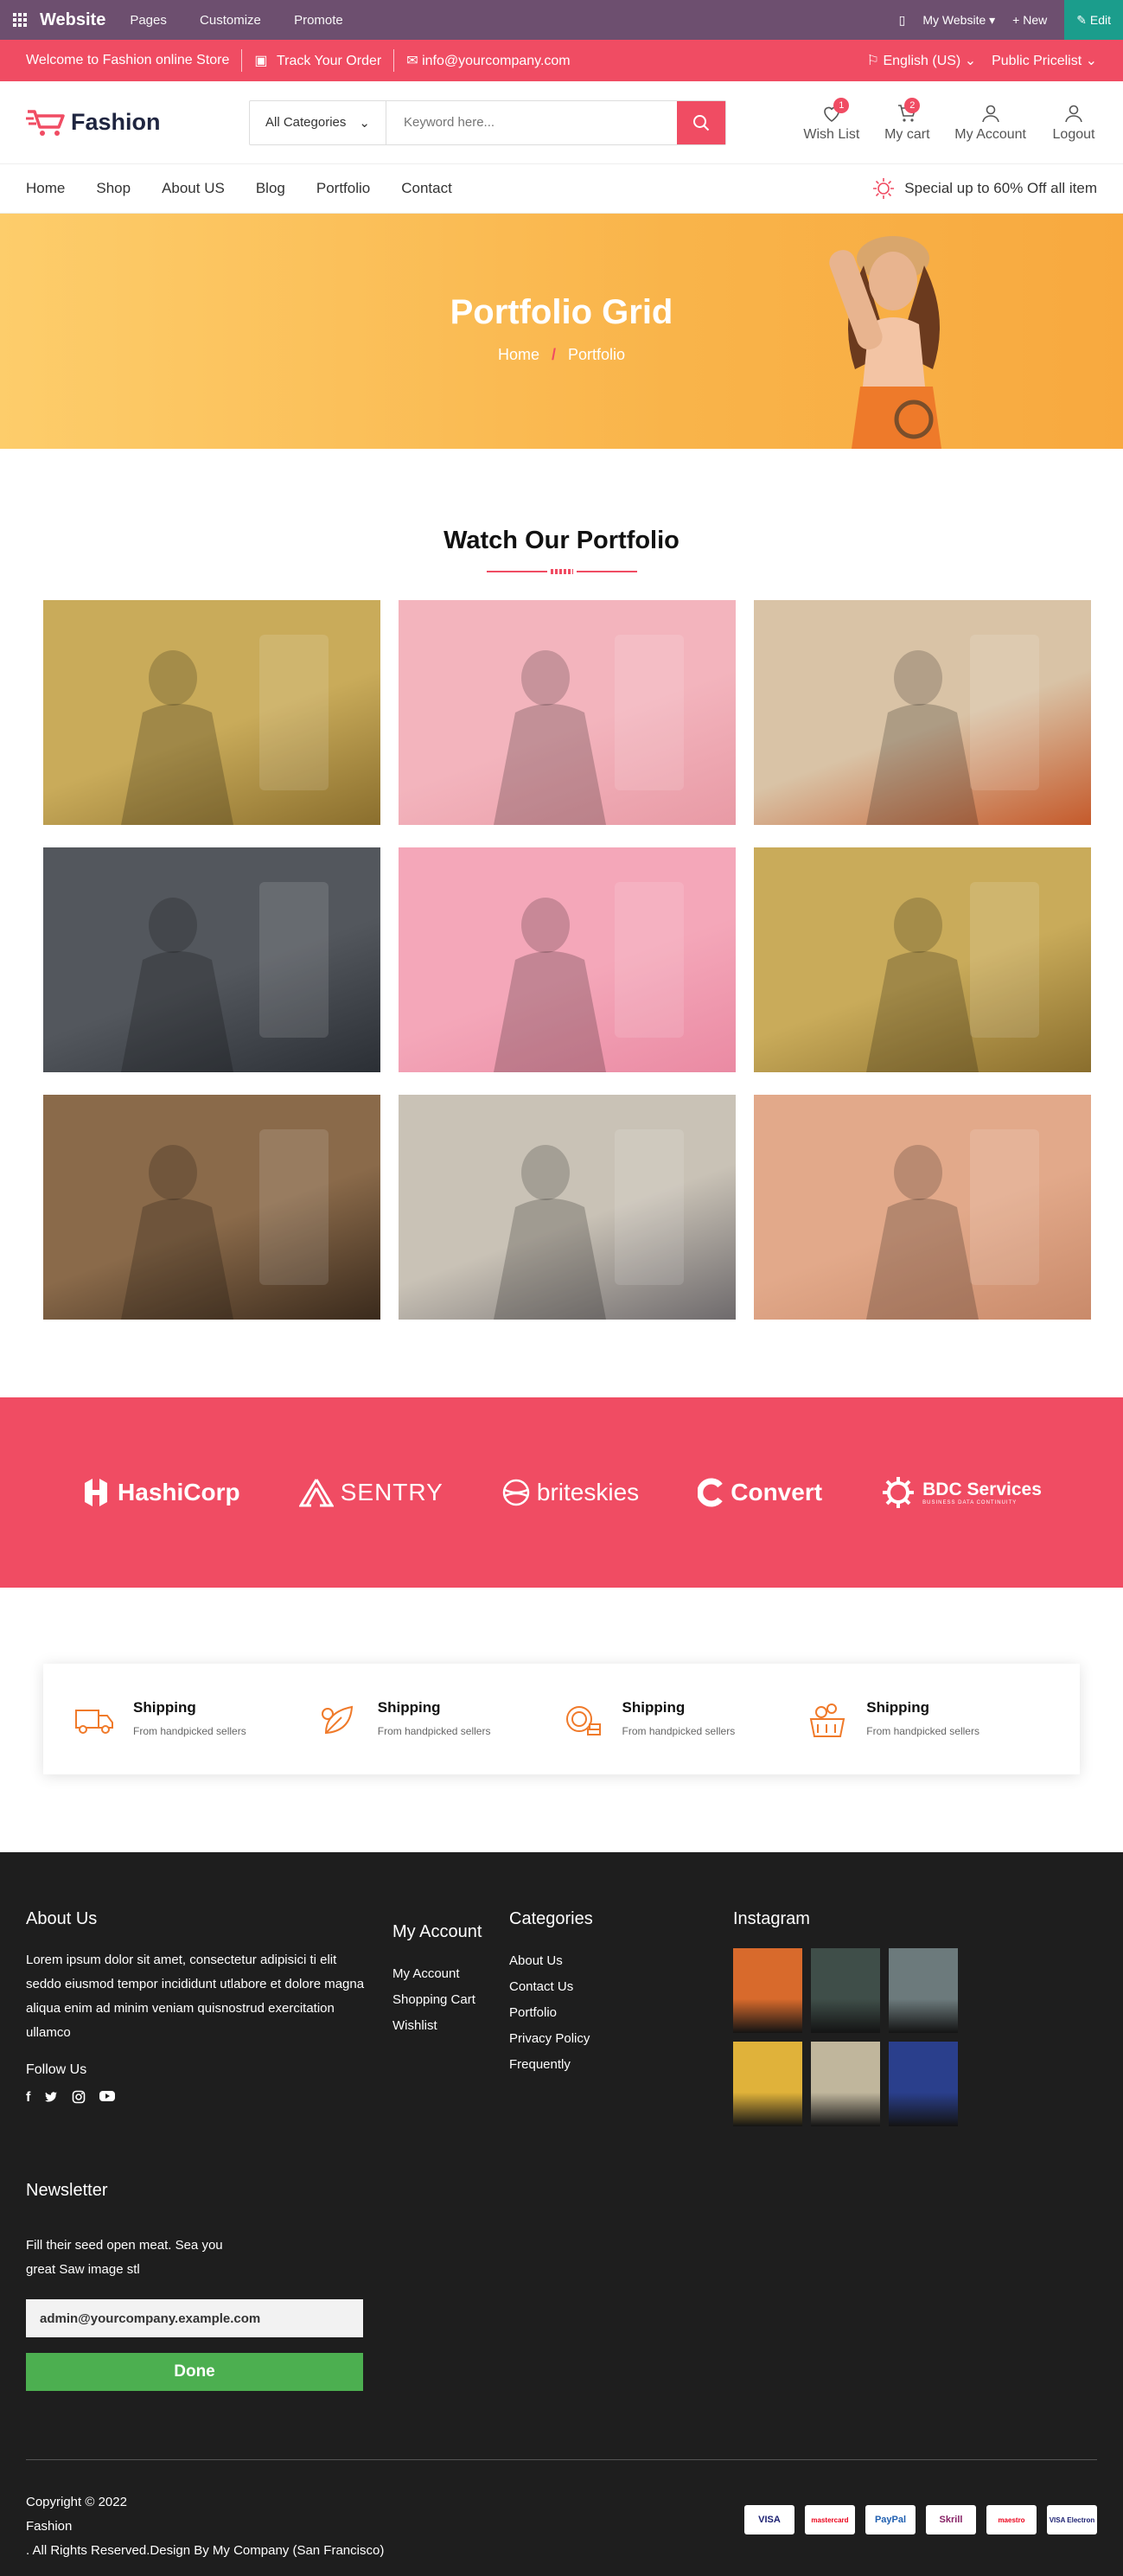  Describe the element at coordinates (49, 2527) in the screenshot. I see `copyright-line-2: Fashion` at that location.